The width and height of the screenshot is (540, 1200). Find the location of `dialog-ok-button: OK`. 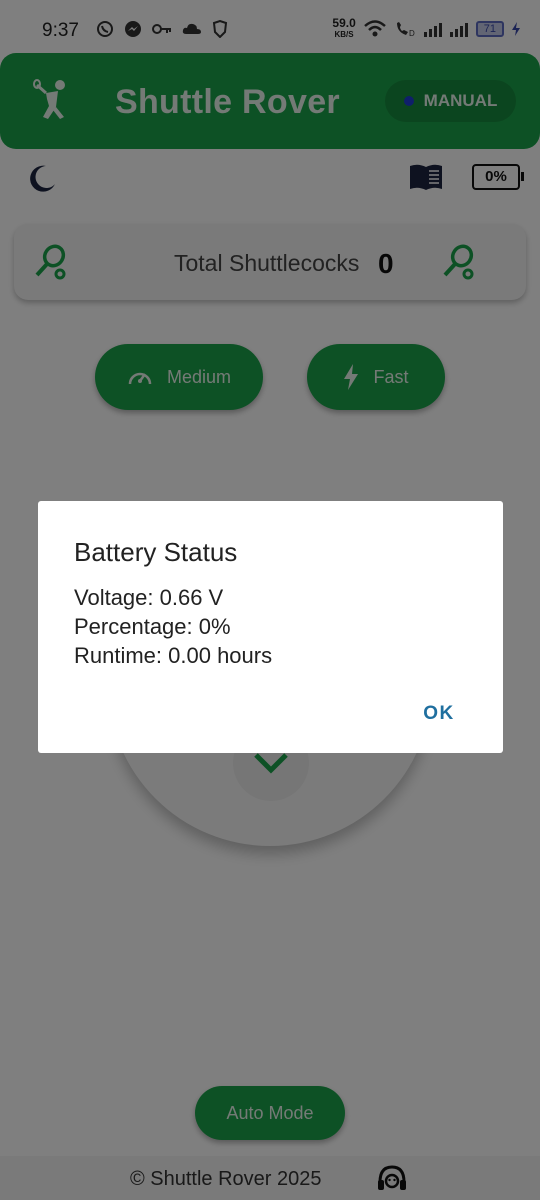

dialog-ok-button: OK is located at coordinates (439, 714).